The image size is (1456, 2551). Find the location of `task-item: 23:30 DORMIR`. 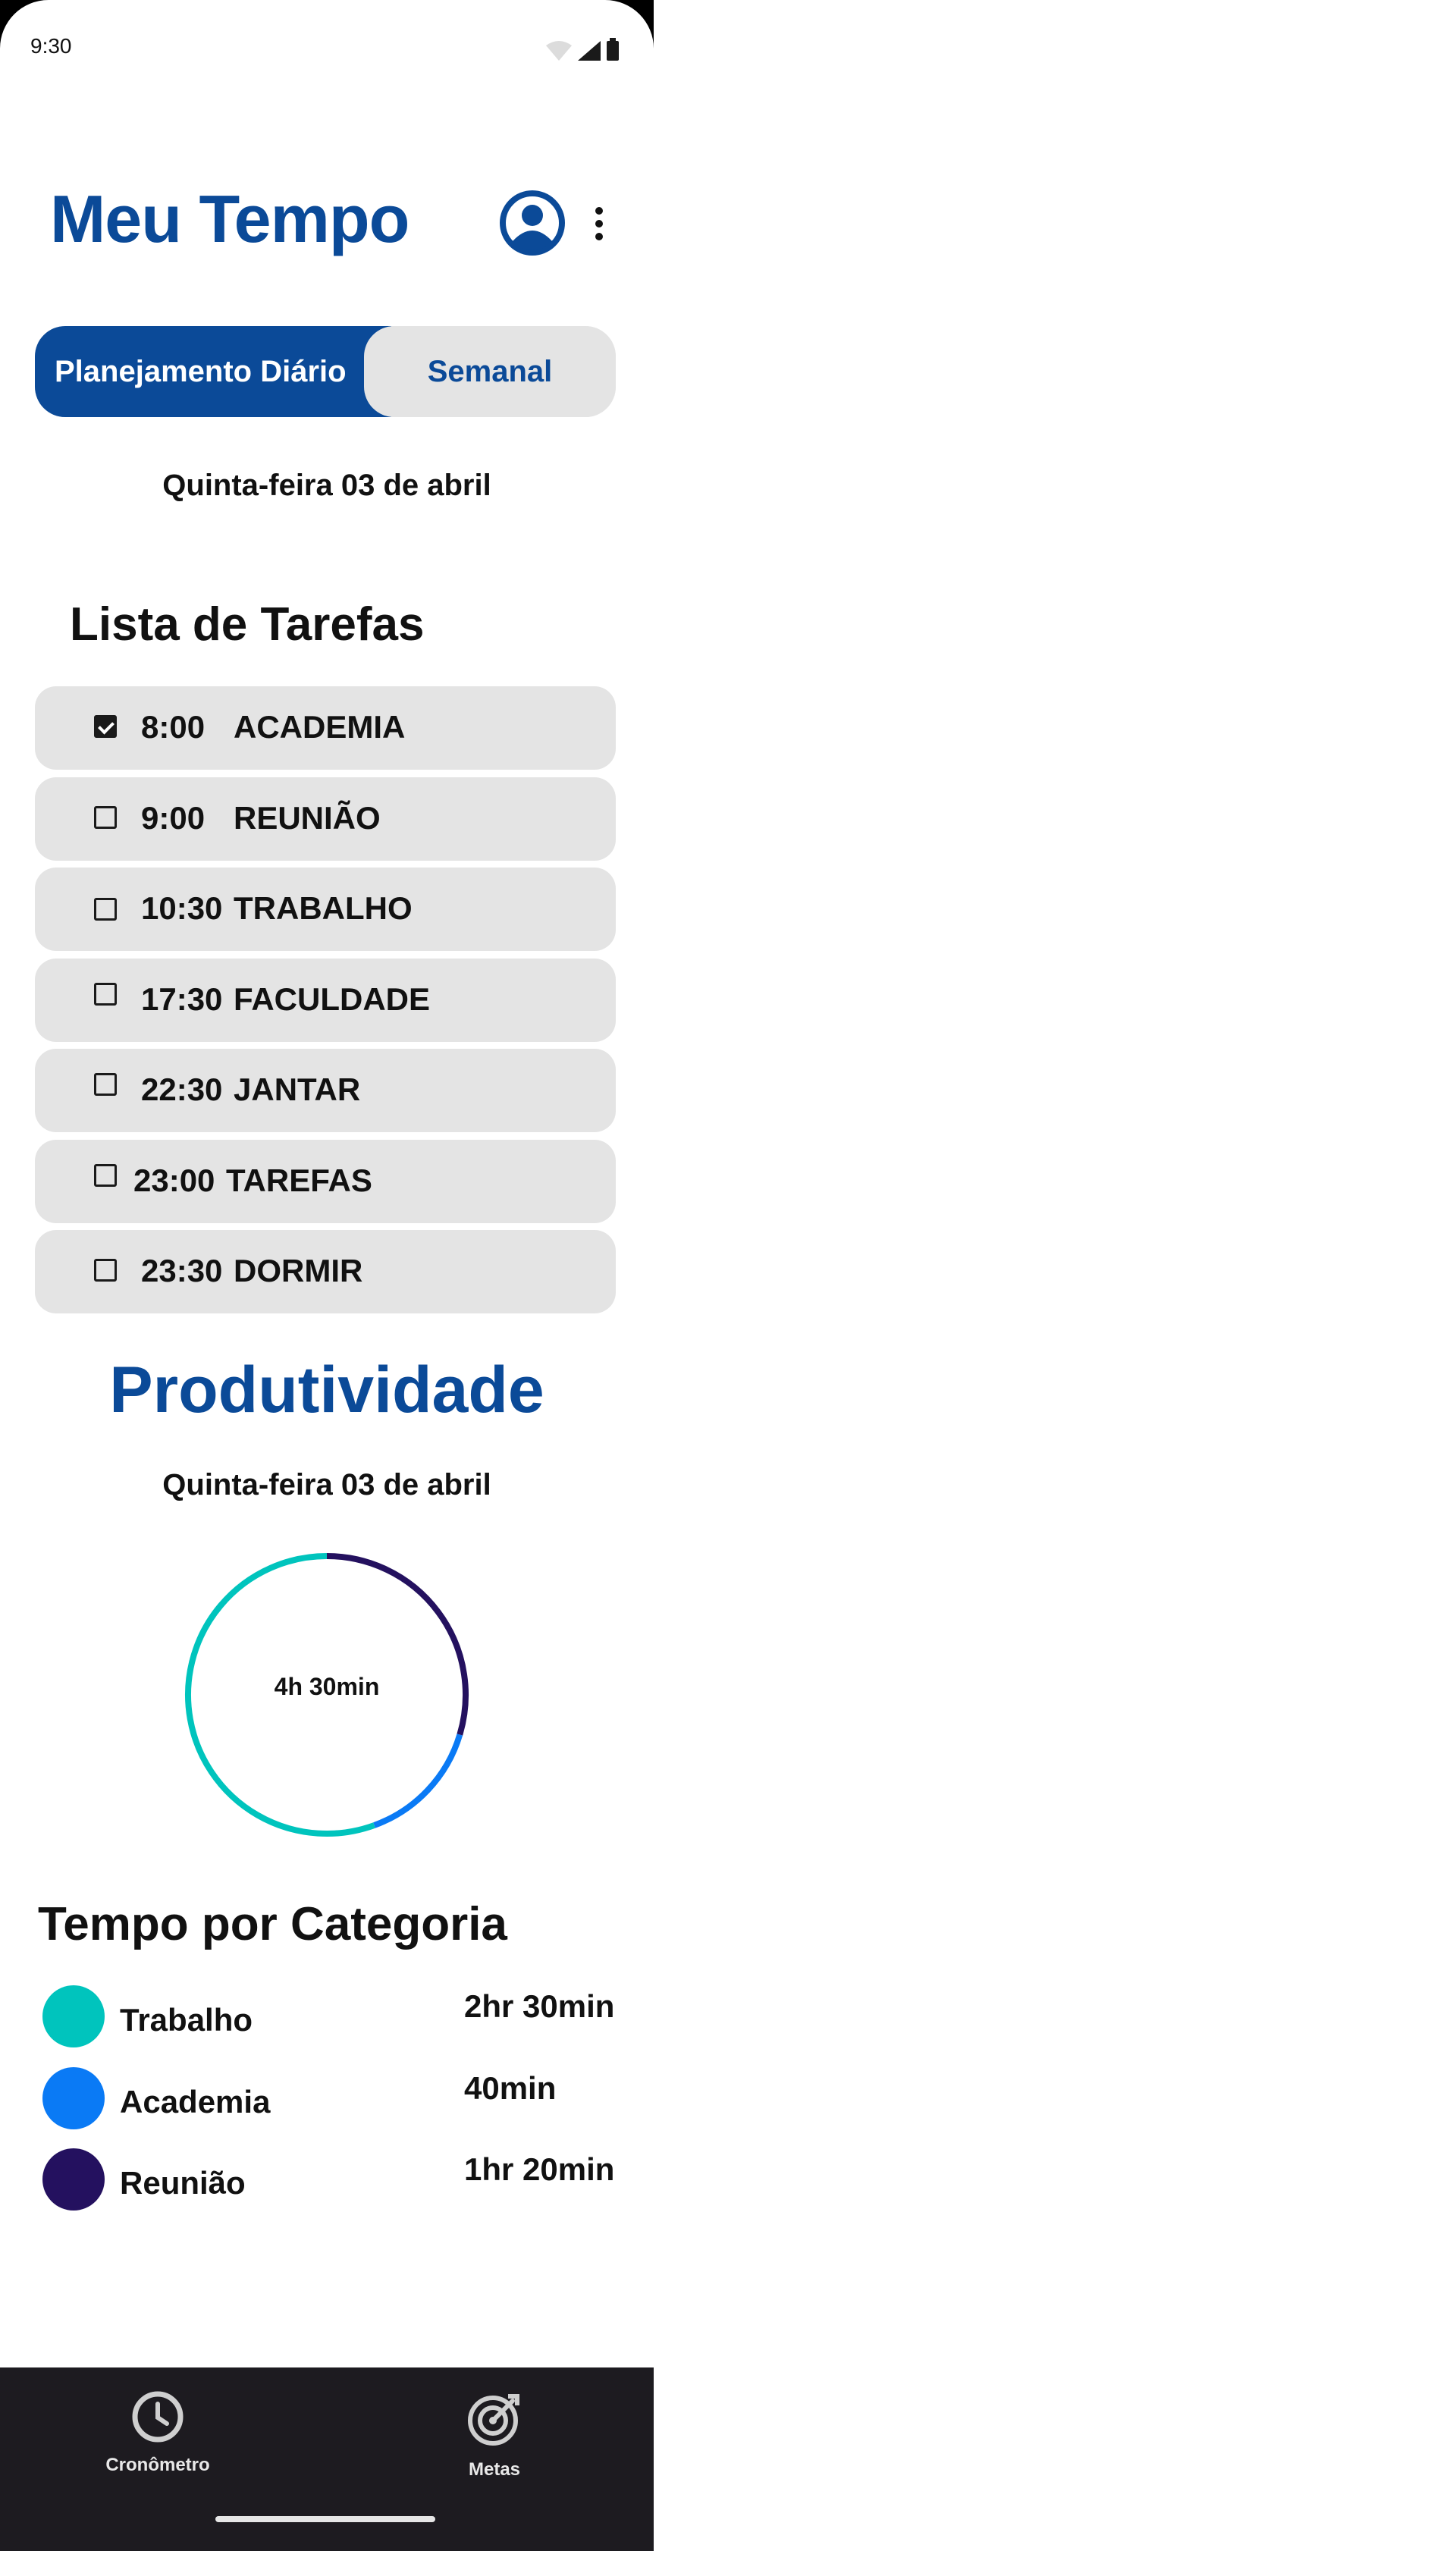

task-item: 23:30 DORMIR is located at coordinates (325, 1271).